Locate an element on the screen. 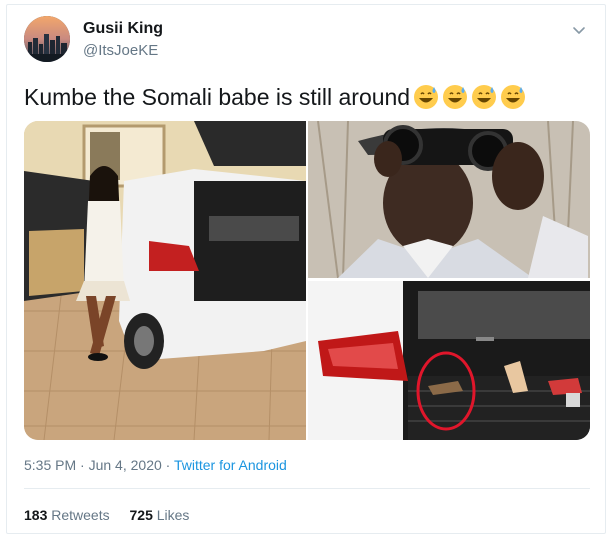  chevron-down-icon is located at coordinates (579, 30).